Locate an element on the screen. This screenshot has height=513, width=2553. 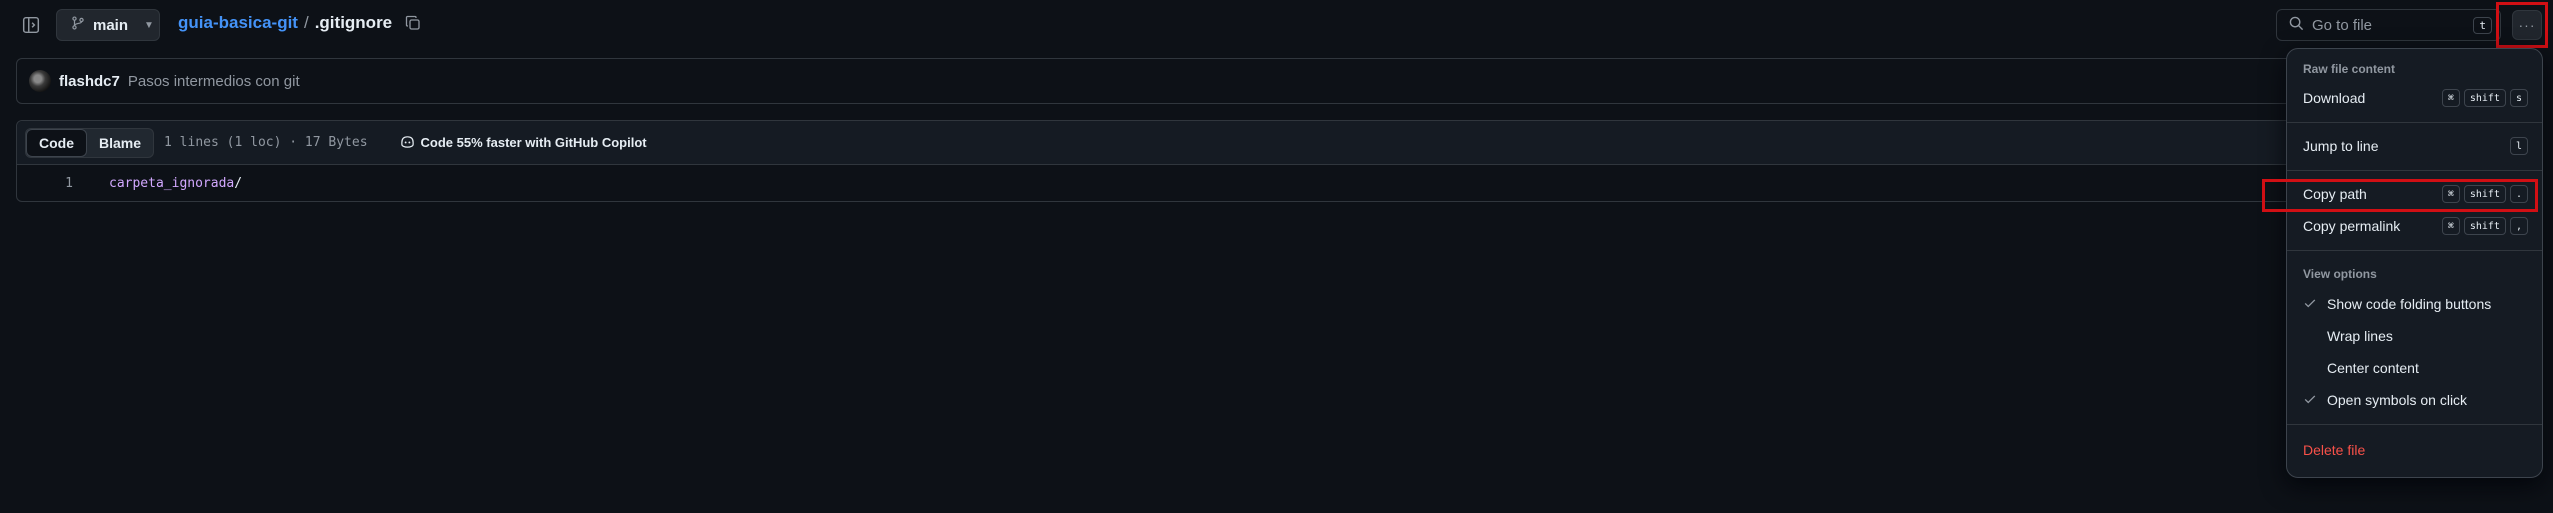
annotation-highlight-copy-path is located at coordinates (2400, 195).